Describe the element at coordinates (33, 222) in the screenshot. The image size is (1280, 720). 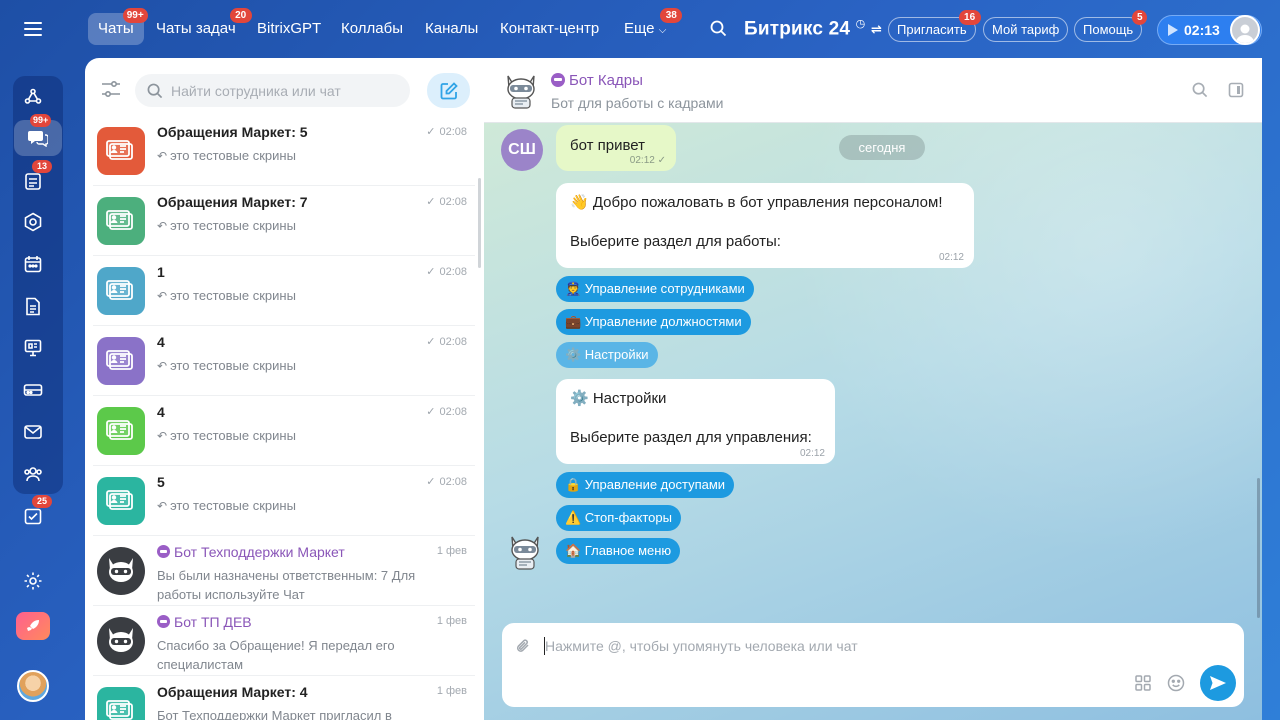
I see `hexagon-icon` at that location.